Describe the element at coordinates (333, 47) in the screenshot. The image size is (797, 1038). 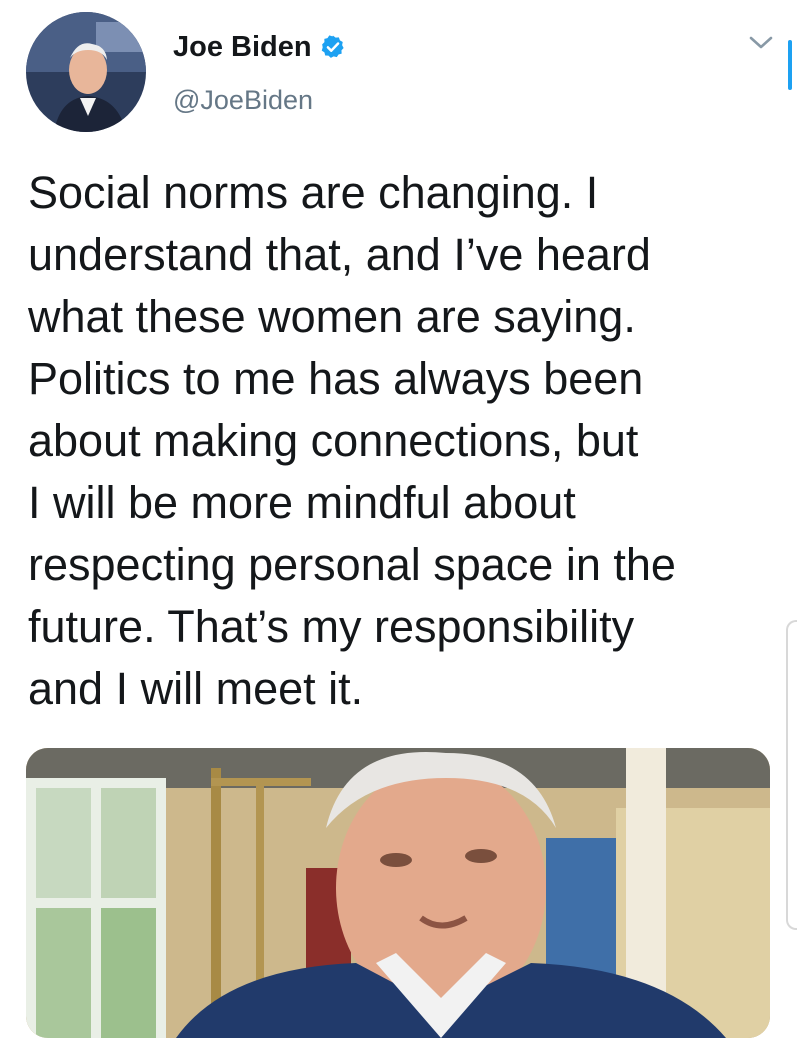
I see `verified-badge-icon` at that location.